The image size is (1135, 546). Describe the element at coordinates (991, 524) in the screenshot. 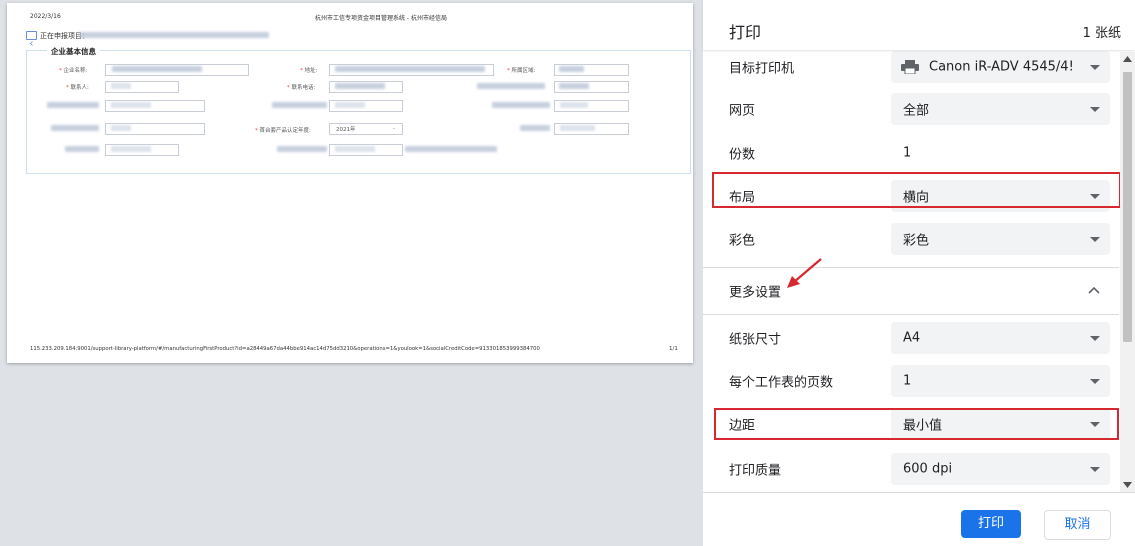

I see `print-button: 打印` at that location.